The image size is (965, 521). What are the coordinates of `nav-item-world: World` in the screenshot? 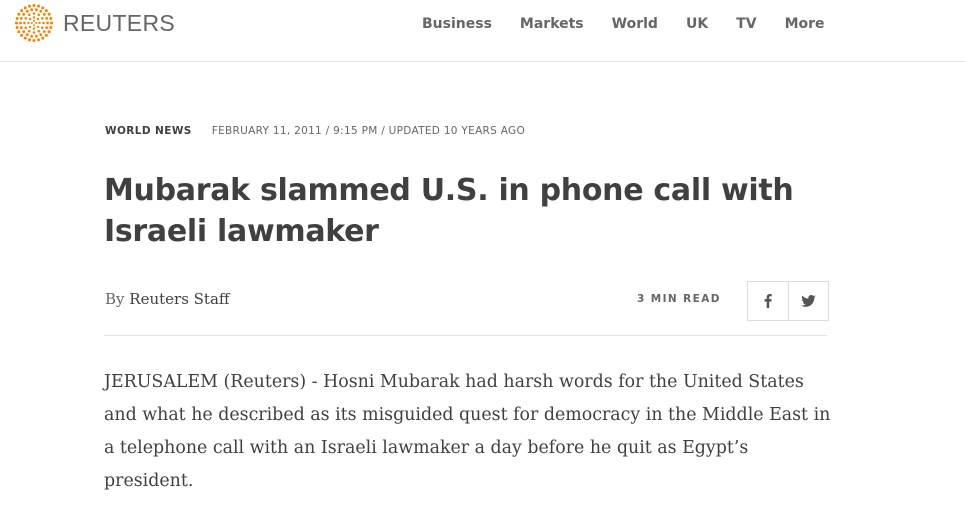 It's located at (635, 24).